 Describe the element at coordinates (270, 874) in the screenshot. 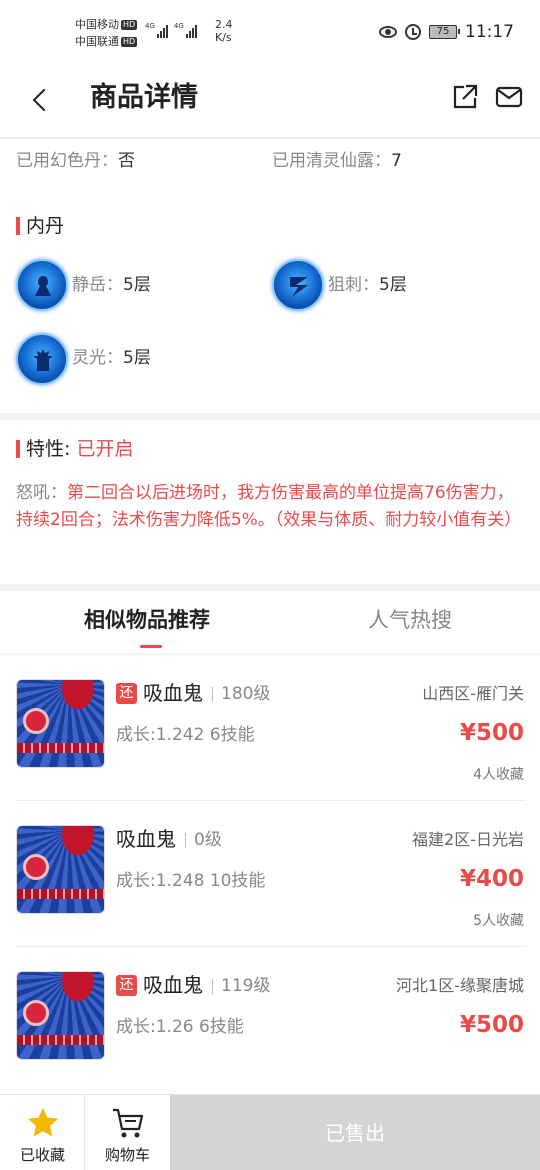

I see `list-item: 吸血鬼 0级 福建2区-日光岩 成长:1.248 10技能 ¥400 5人收藏` at that location.